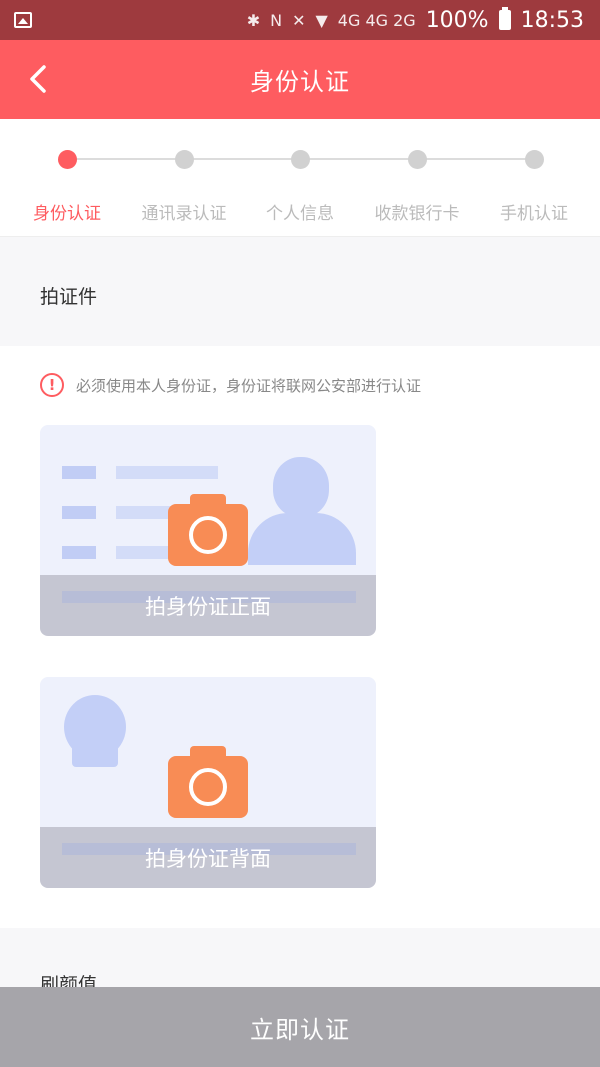 The width and height of the screenshot is (600, 1067). What do you see at coordinates (301, 487) in the screenshot?
I see `portrait-head` at bounding box center [301, 487].